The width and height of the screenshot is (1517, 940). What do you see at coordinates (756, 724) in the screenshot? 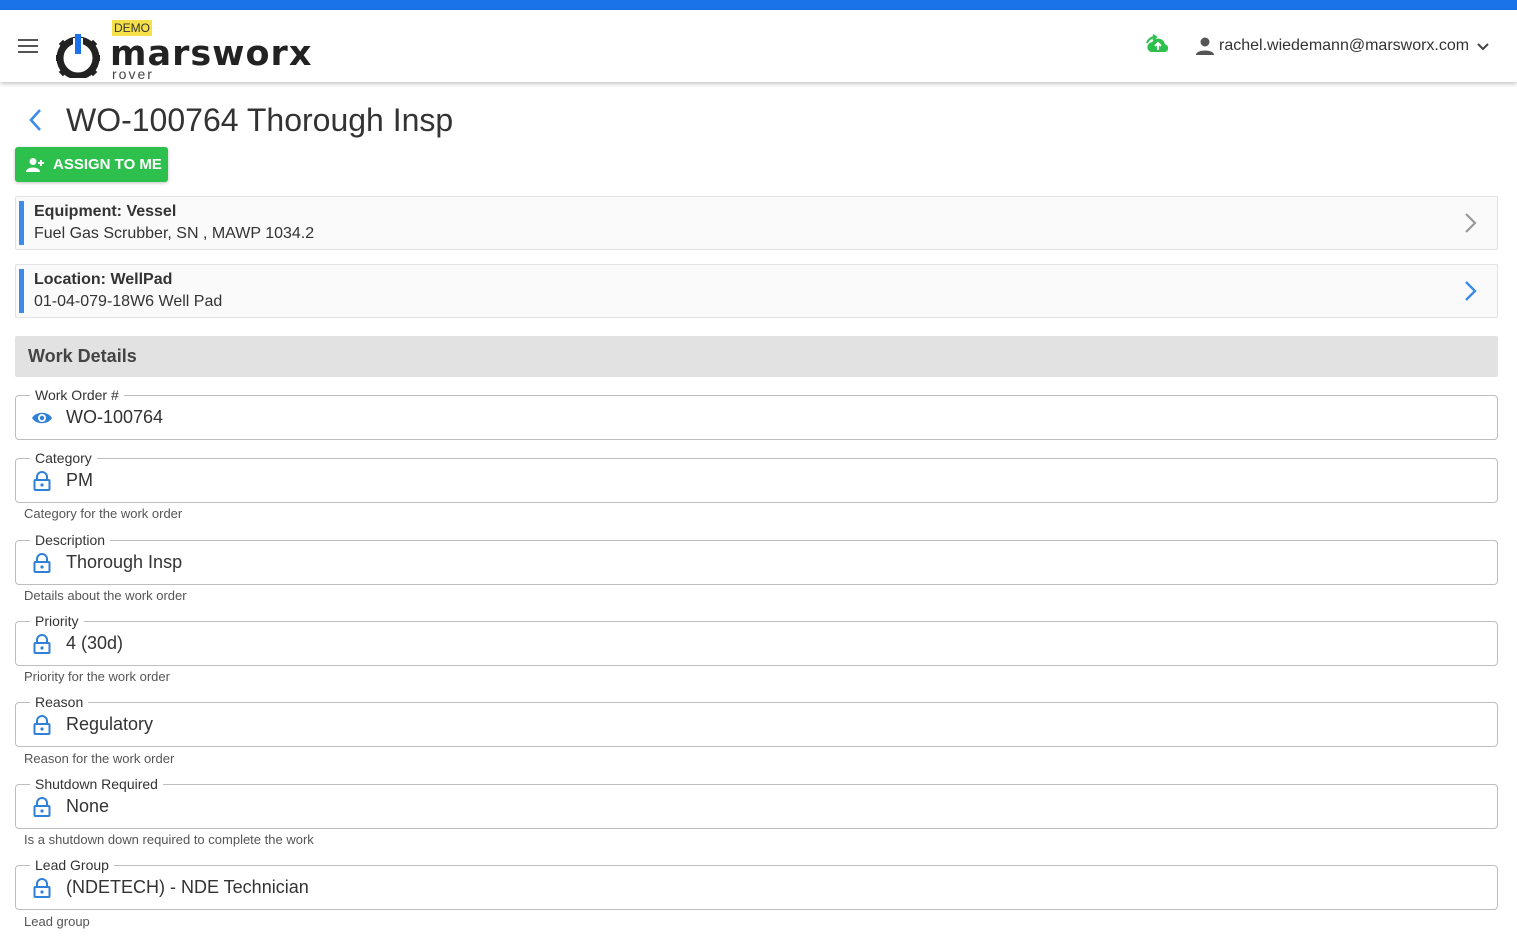
I see `reason-input` at bounding box center [756, 724].